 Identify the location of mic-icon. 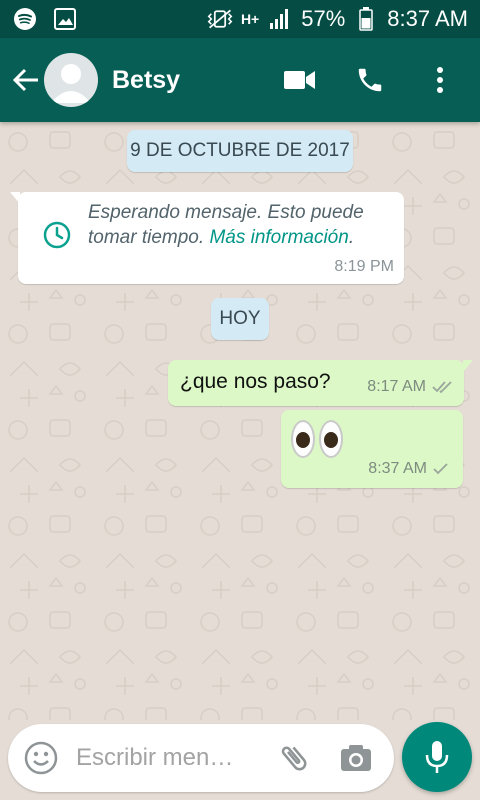
(437, 757).